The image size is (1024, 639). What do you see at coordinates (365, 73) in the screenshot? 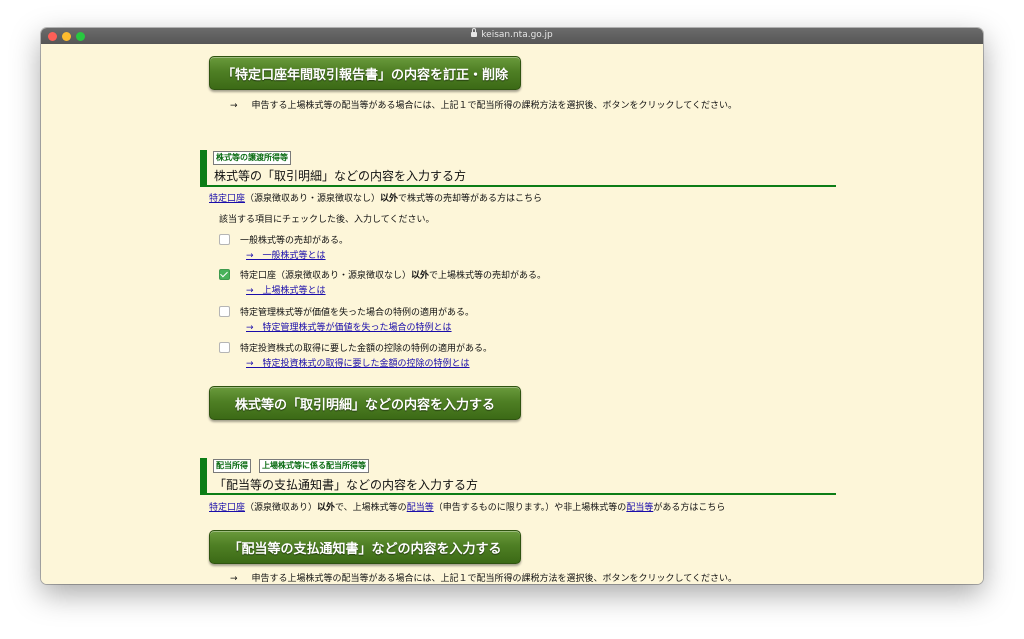
I see `edit-delete-report-button: 「特定口座年間取引報告書」の内容を訂正・削除` at bounding box center [365, 73].